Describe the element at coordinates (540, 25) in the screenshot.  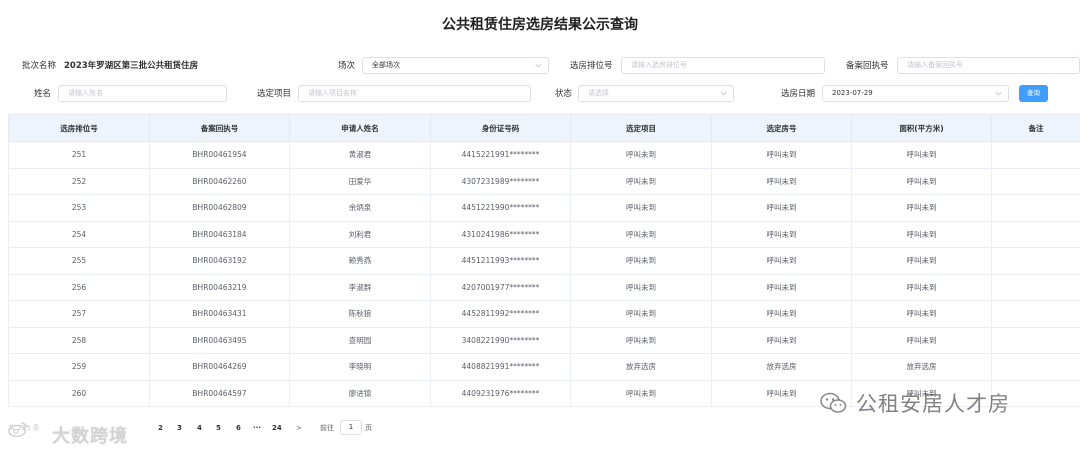
I see `page-title: 公共租赁住房选房结果公示查询` at that location.